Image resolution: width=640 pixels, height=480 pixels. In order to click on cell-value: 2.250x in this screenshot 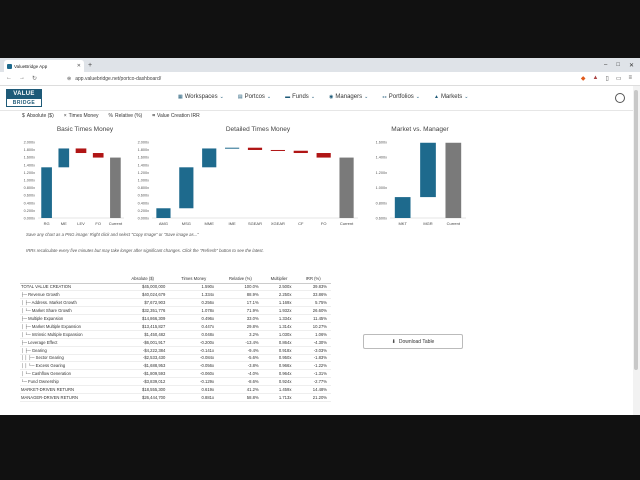, I will do `click(279, 295)`.